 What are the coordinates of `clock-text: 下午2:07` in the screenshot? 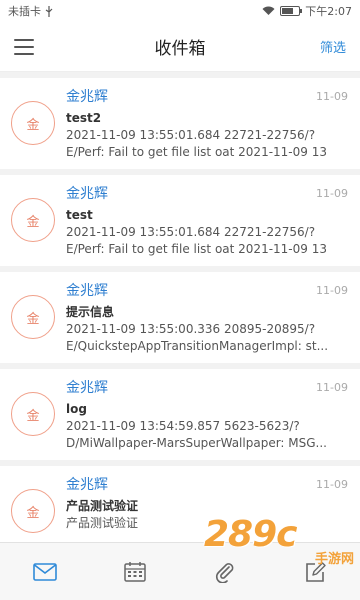 It's located at (328, 11).